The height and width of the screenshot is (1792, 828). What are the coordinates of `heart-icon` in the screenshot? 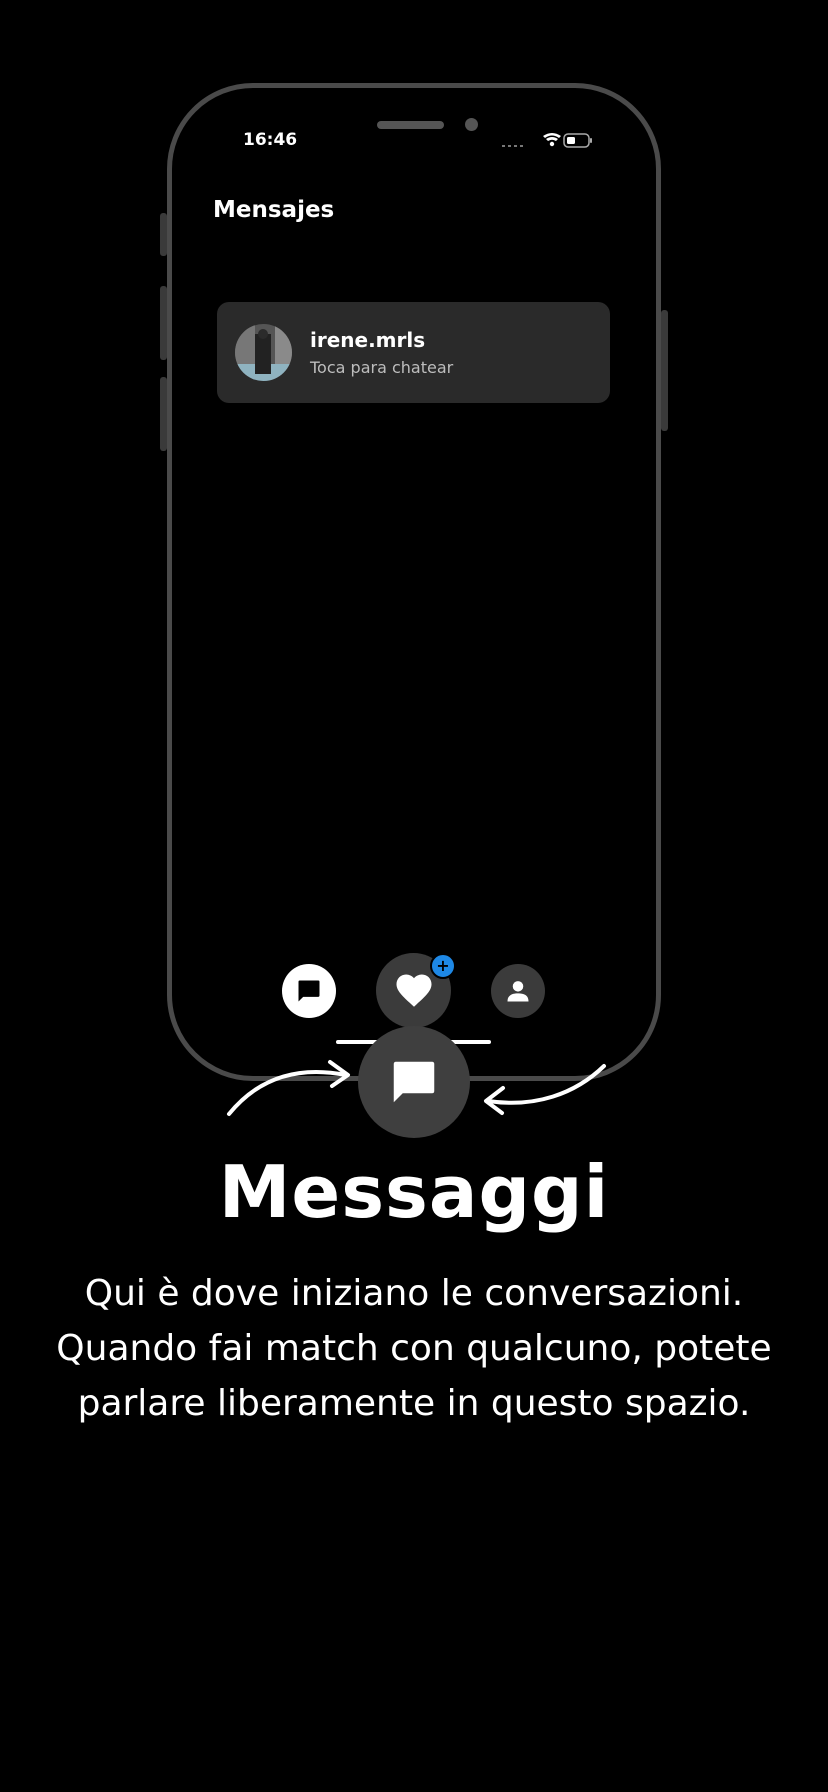 It's located at (413, 990).